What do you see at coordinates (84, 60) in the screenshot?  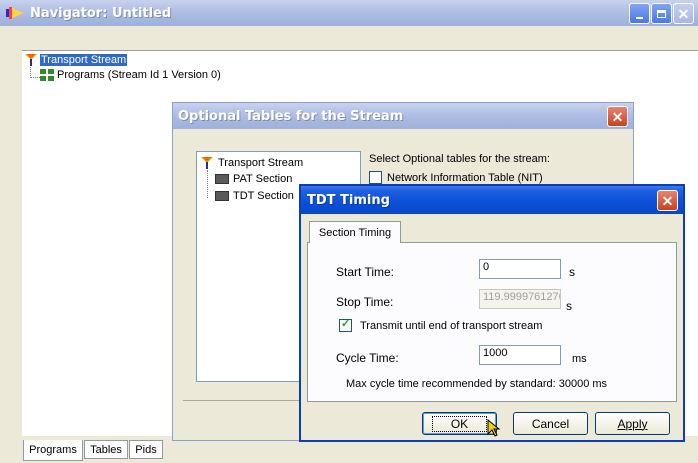 I see `tree-label-transport-stream: Transport Stream` at bounding box center [84, 60].